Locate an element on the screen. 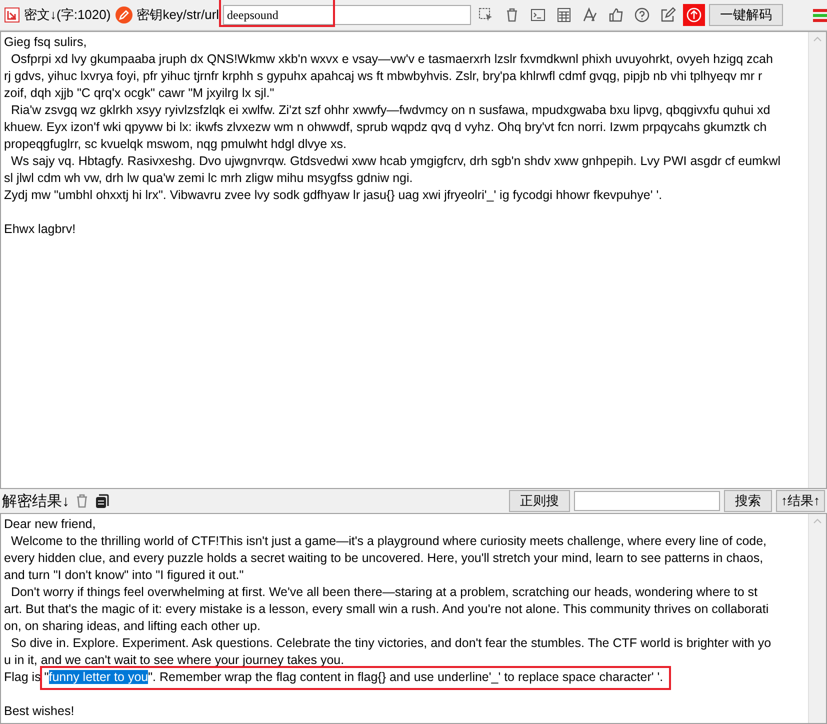  result-line: art. But that's the magic of it: every mistake is a lesson, every small win a rush. And you're not alone. This community thrives on collaborati is located at coordinates (386, 609).